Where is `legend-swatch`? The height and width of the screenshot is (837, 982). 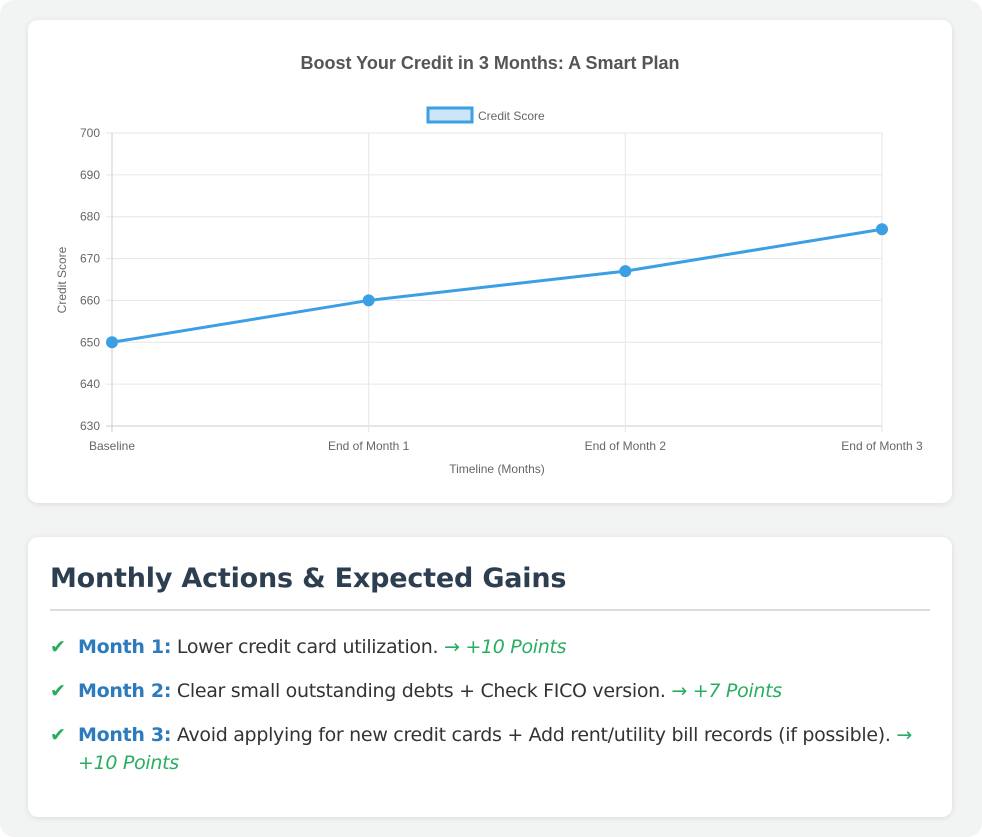
legend-swatch is located at coordinates (450, 115).